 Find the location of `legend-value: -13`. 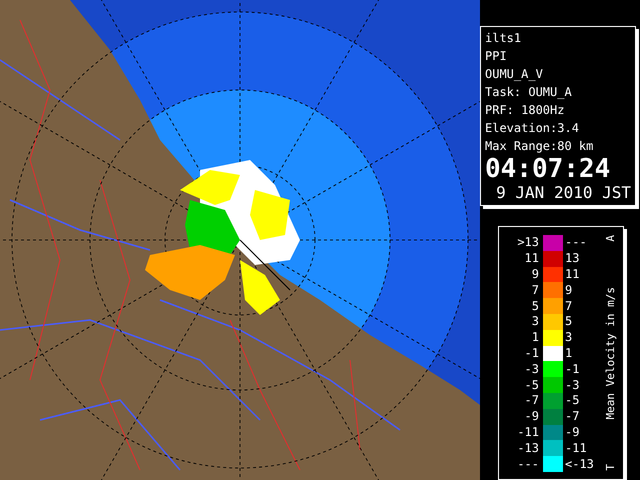

legend-value: -13 is located at coordinates (528, 448).